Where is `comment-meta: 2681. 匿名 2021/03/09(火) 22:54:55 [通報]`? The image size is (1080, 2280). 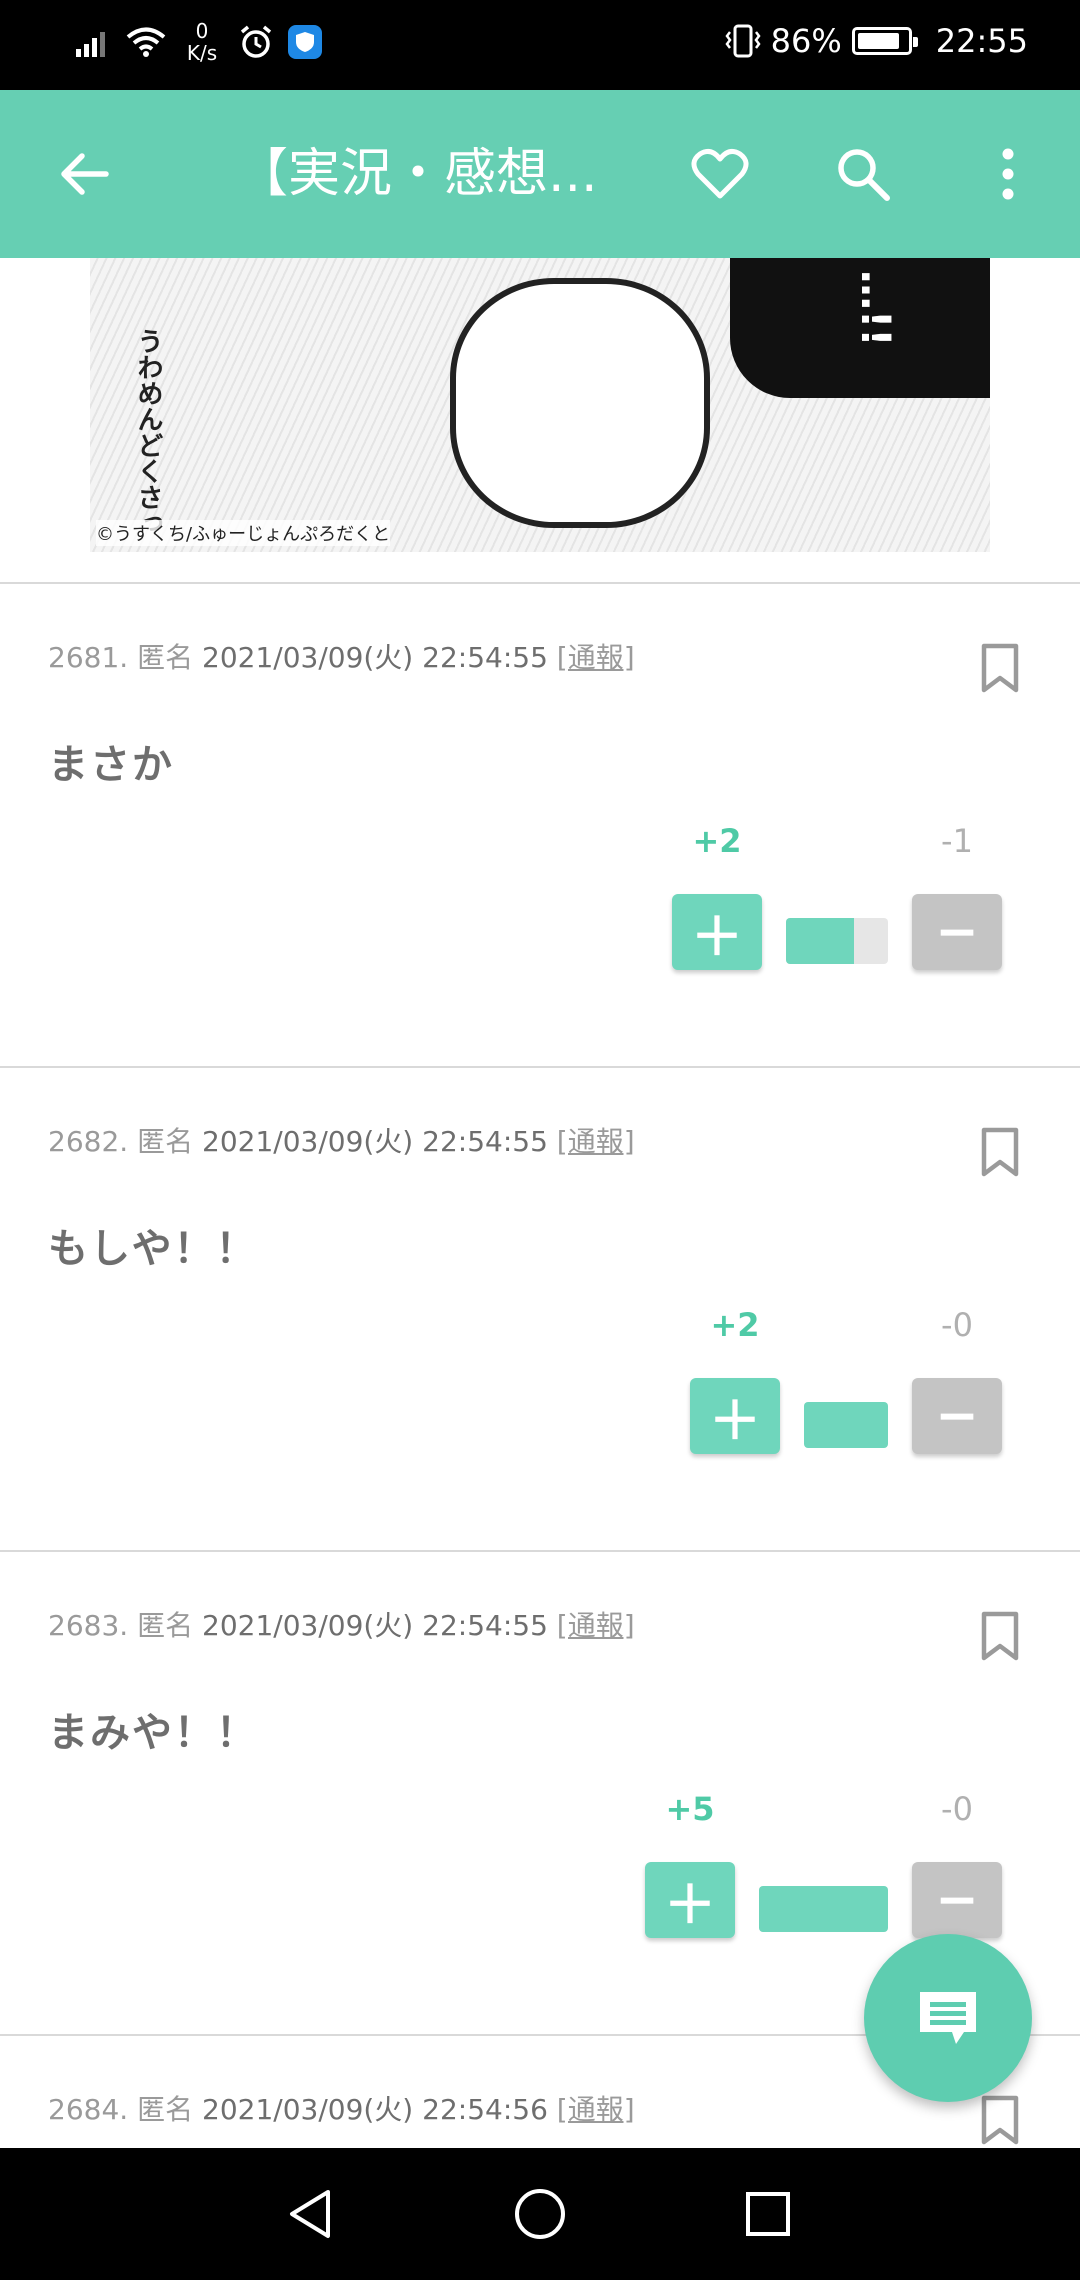 comment-meta: 2681. 匿名 2021/03/09(火) 22:54:55 [通報] is located at coordinates (341, 656).